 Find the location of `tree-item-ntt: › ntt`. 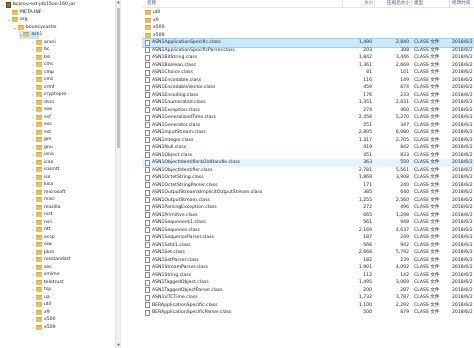

tree-item-ntt: › ntt is located at coordinates (41, 230).